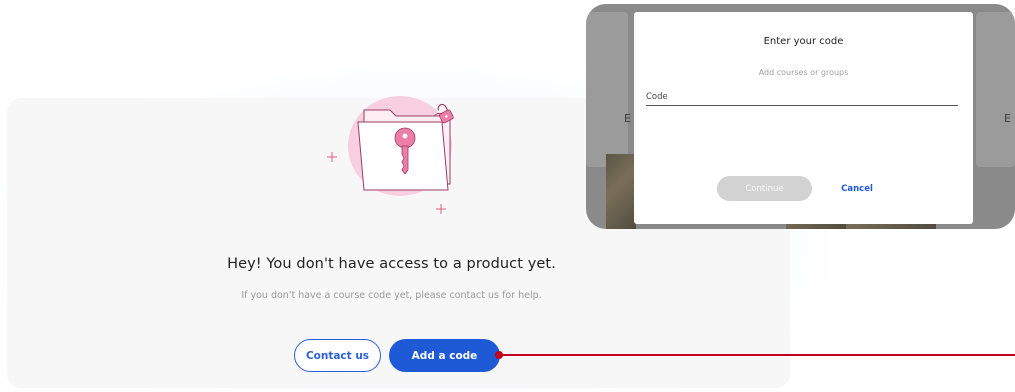 The width and height of the screenshot is (1015, 392). I want to click on continue-button: Continue, so click(764, 188).